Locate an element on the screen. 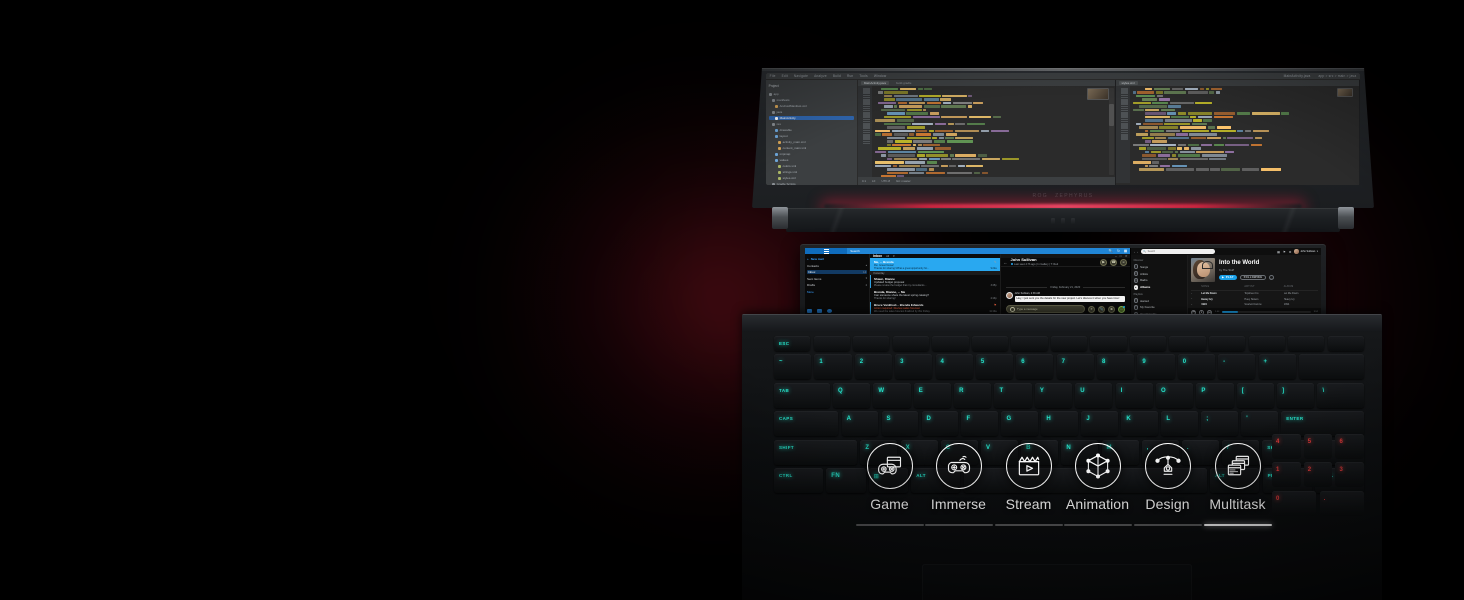  key-y: Y is located at coordinates (1053, 395).